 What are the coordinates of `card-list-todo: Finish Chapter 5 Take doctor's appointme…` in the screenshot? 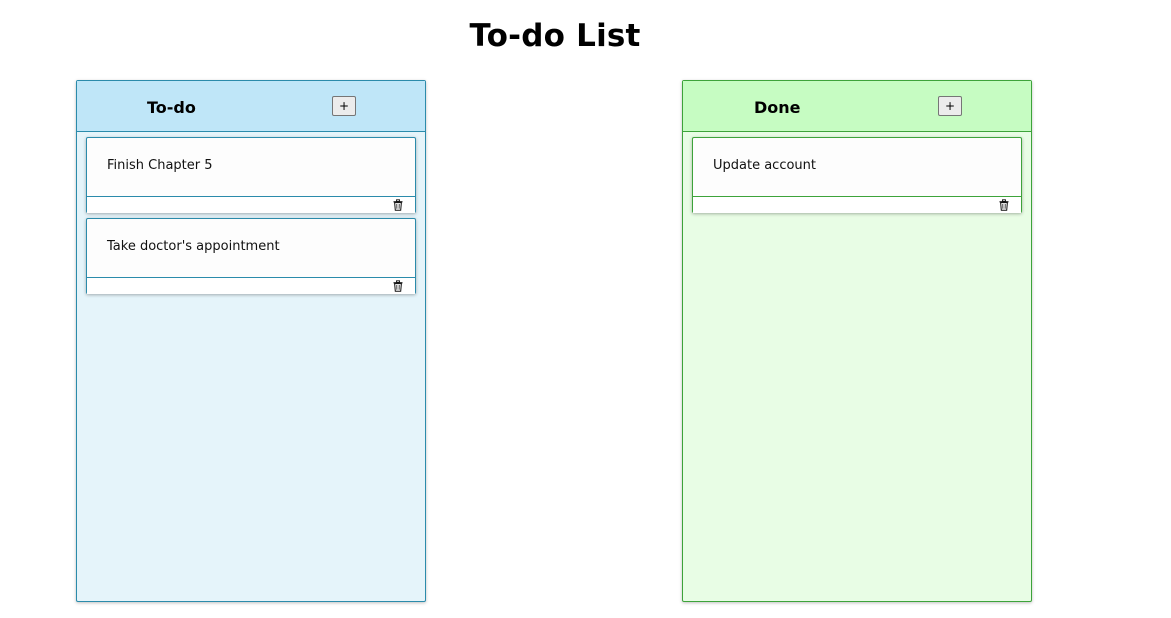 It's located at (251, 213).